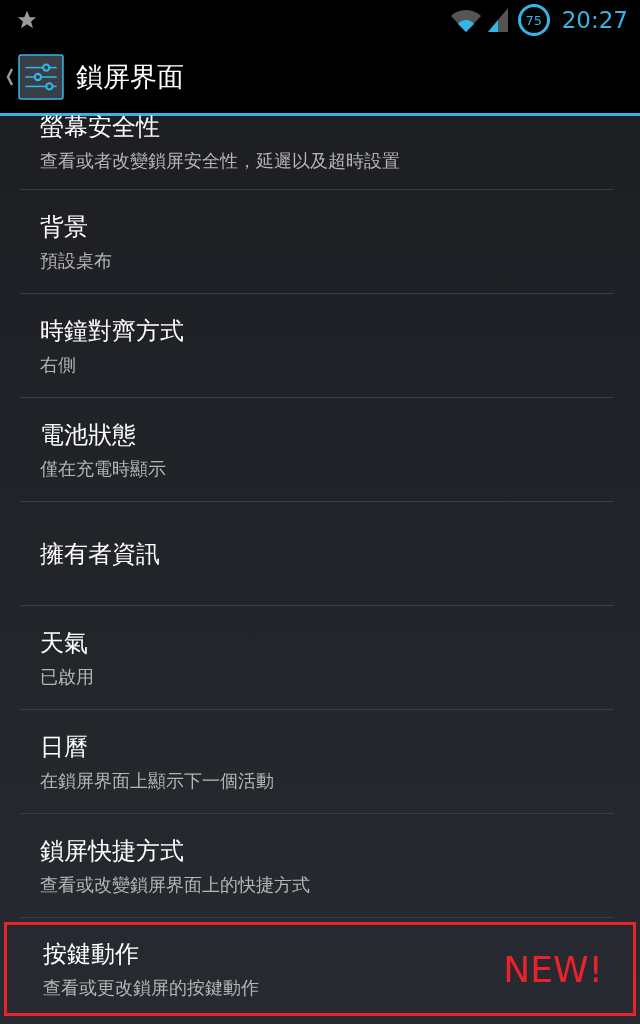 Image resolution: width=640 pixels, height=1024 pixels. I want to click on clock-time: 20:27, so click(594, 20).